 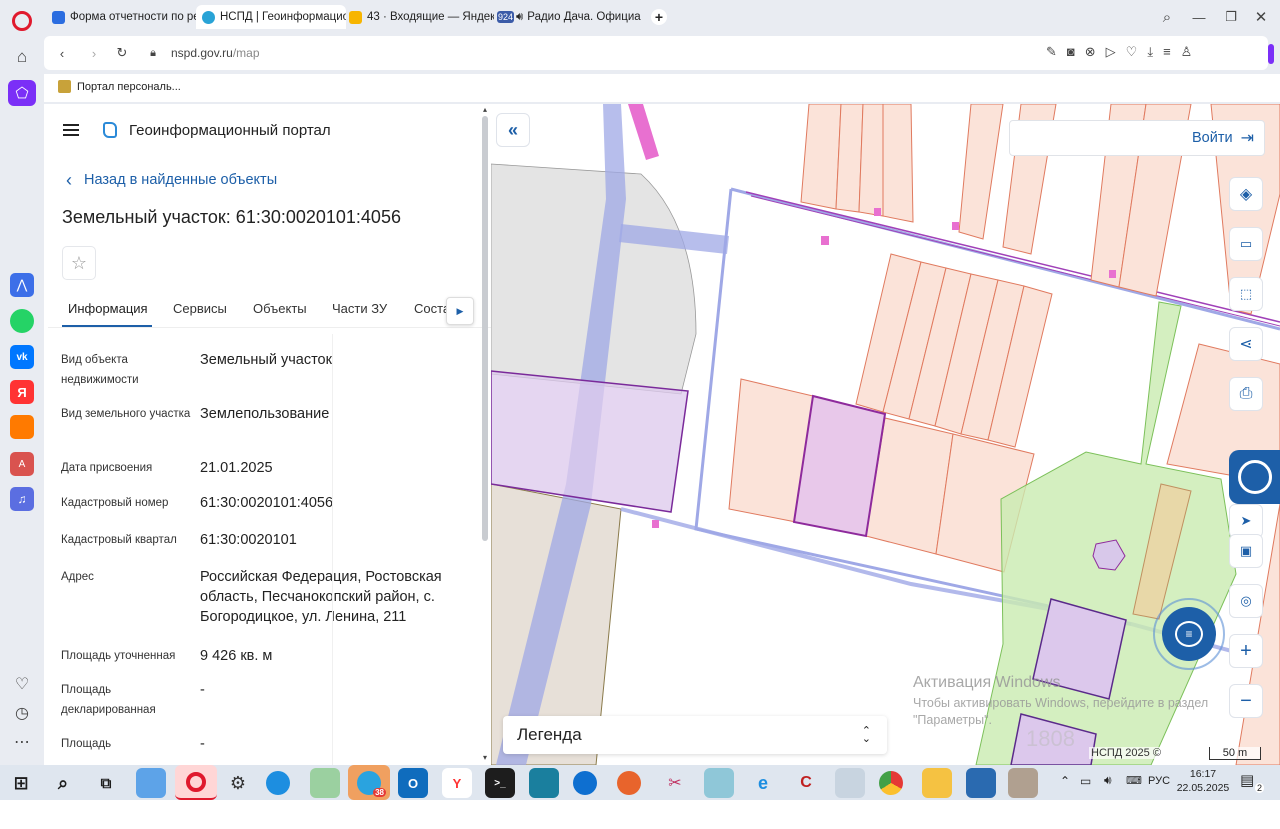 I want to click on edge-app-icon, so click(x=278, y=783).